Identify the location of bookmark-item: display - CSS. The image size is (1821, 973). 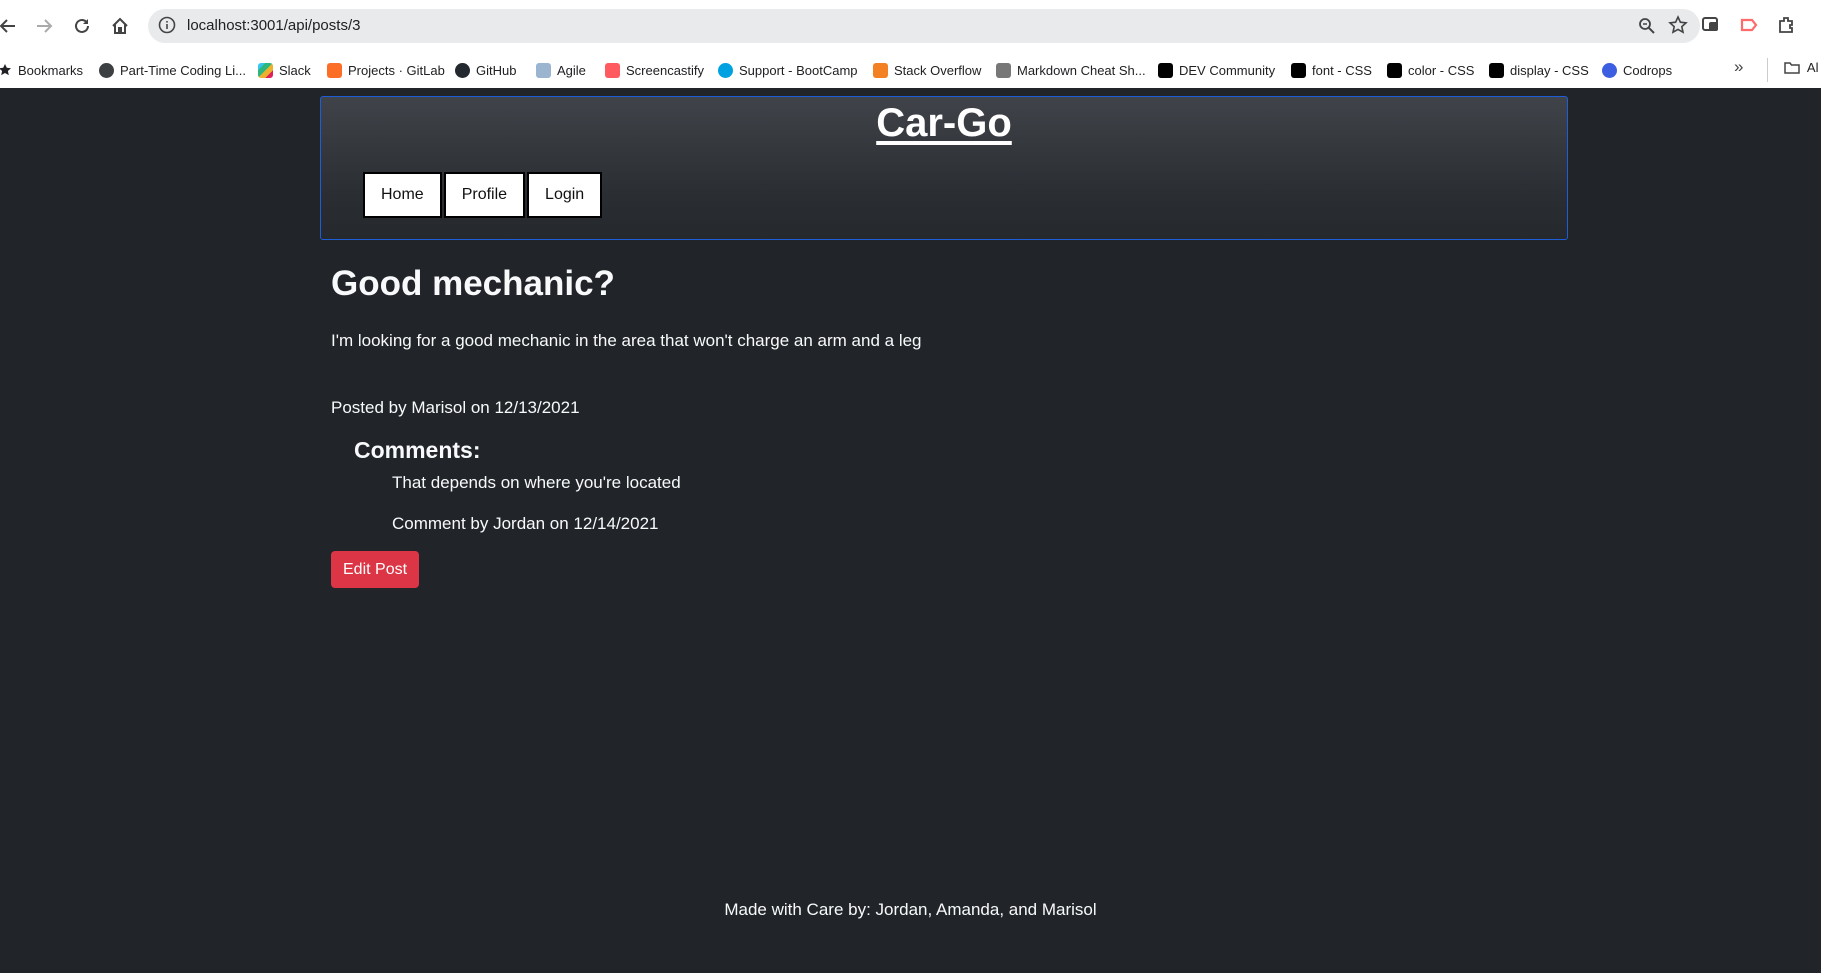
(1539, 70).